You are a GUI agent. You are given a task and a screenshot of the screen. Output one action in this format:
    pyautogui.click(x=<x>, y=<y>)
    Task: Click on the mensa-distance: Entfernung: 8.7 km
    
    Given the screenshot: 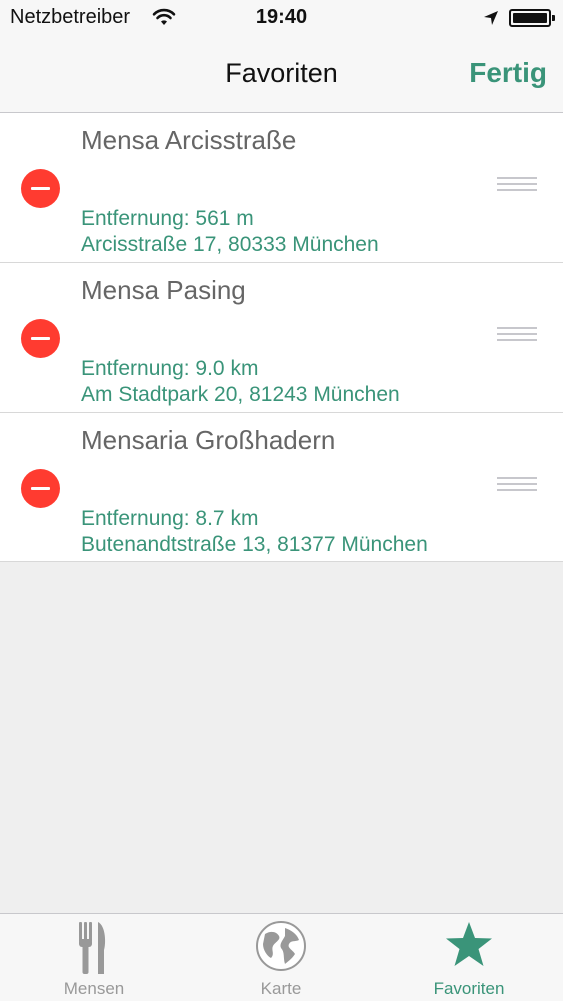 What is the action you would take?
    pyautogui.click(x=170, y=518)
    